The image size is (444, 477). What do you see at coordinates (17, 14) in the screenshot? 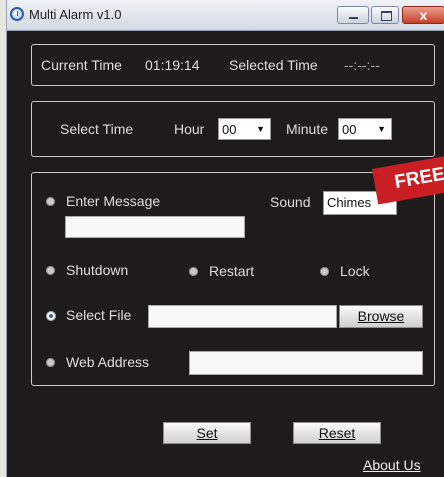
I see `alarm-clock-icon` at bounding box center [17, 14].